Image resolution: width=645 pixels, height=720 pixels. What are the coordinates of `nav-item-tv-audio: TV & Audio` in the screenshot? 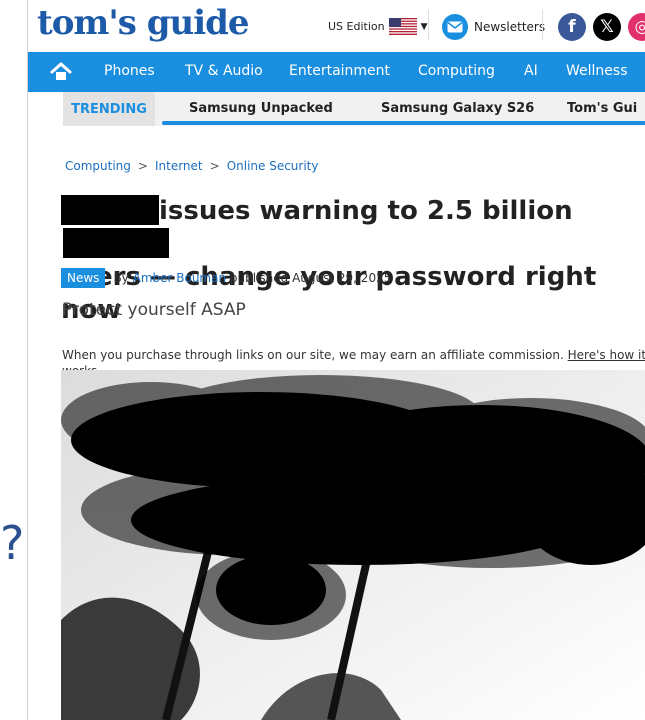 It's located at (224, 71).